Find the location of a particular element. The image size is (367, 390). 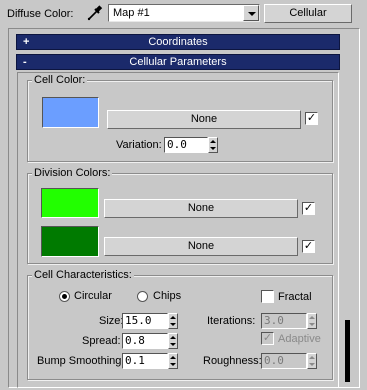

cell-color-map-checkbox: ✓ is located at coordinates (311, 118).